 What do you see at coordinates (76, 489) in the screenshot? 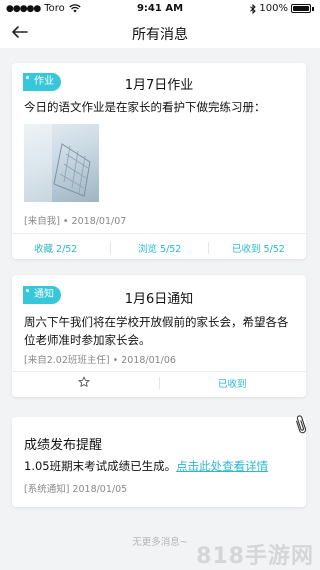
I see `message-meta: [系统通知] 2018/01/05` at bounding box center [76, 489].